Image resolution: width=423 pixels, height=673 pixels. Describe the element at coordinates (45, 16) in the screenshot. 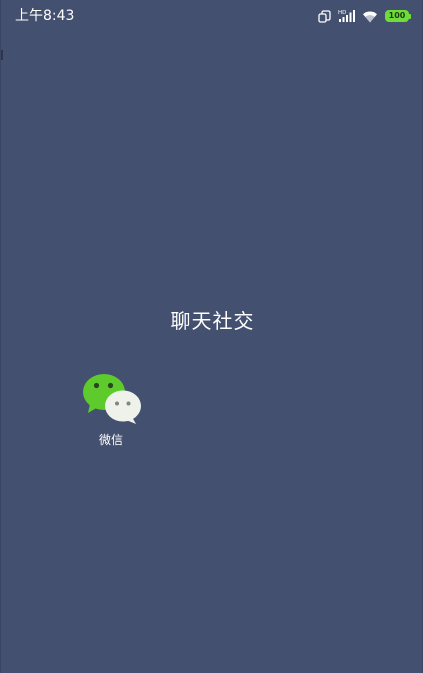

I see `status-time: 上午8:43` at that location.